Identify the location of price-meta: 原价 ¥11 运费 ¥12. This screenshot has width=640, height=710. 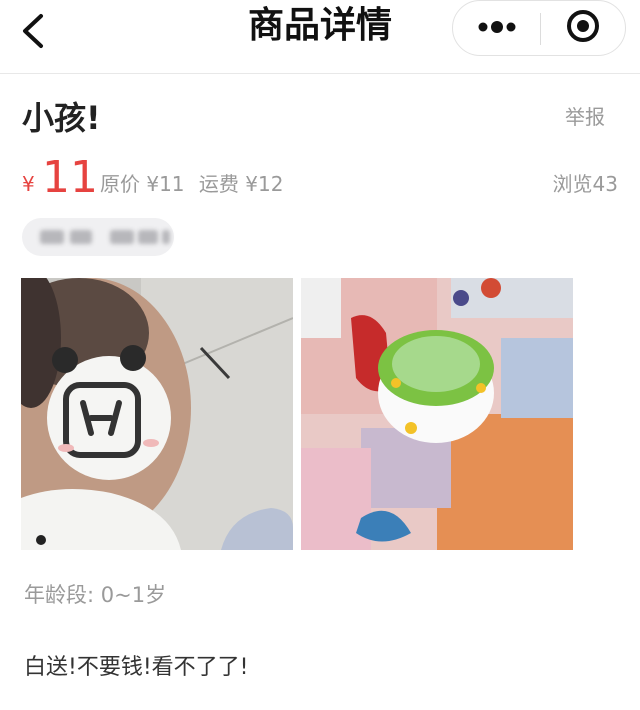
(195, 184).